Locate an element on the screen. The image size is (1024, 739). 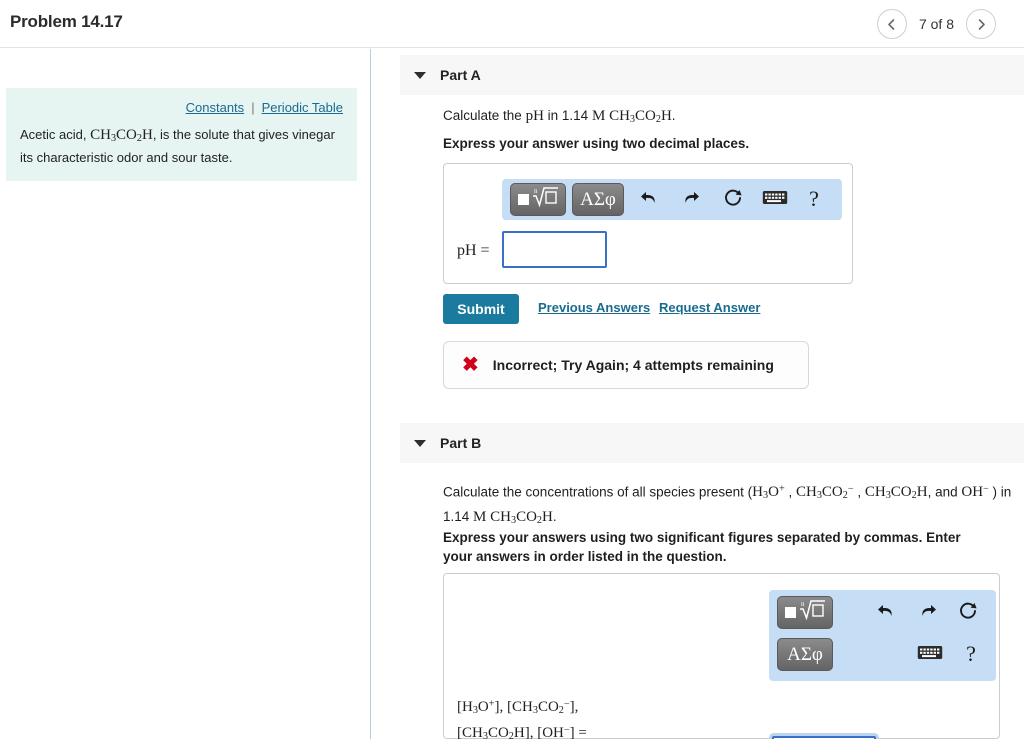
redo-button is located at coordinates (691, 200).